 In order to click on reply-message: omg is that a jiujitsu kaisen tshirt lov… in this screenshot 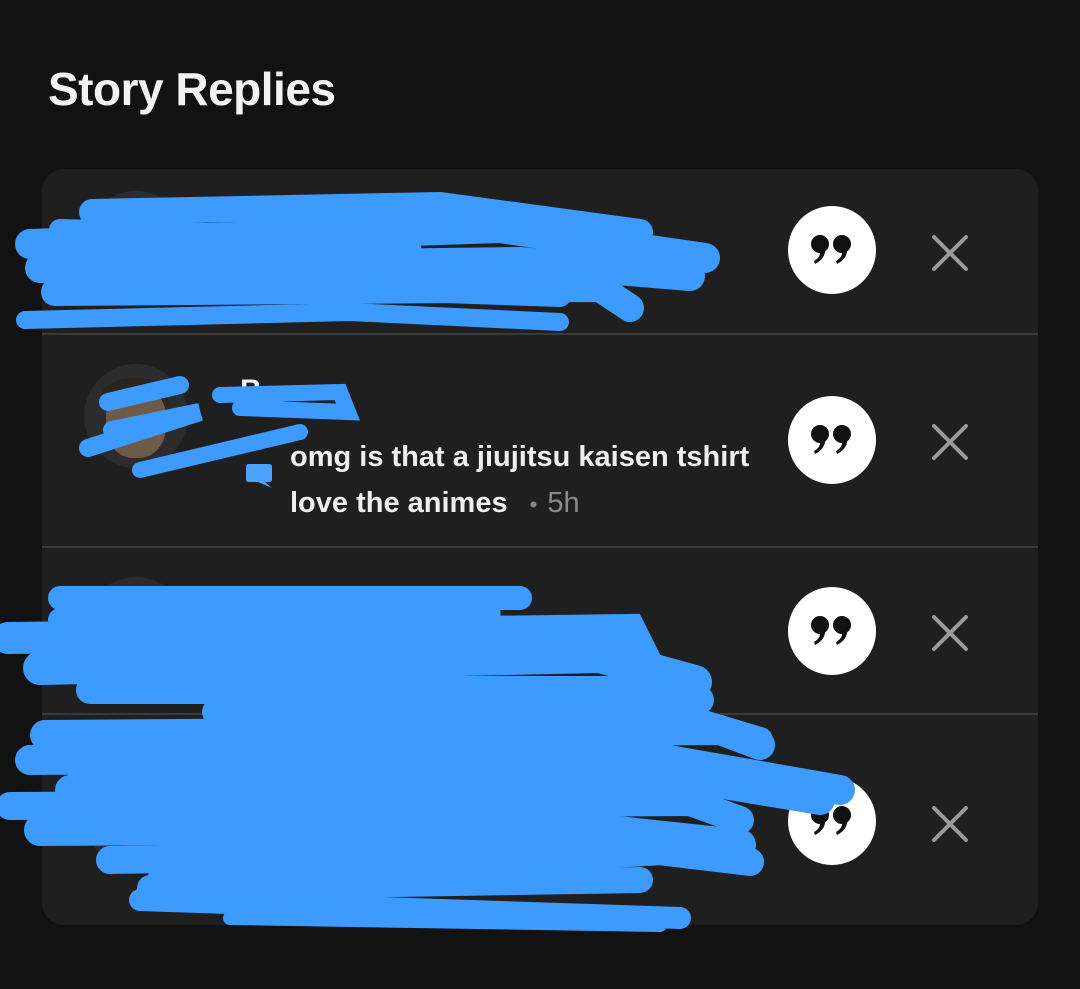, I will do `click(550, 481)`.